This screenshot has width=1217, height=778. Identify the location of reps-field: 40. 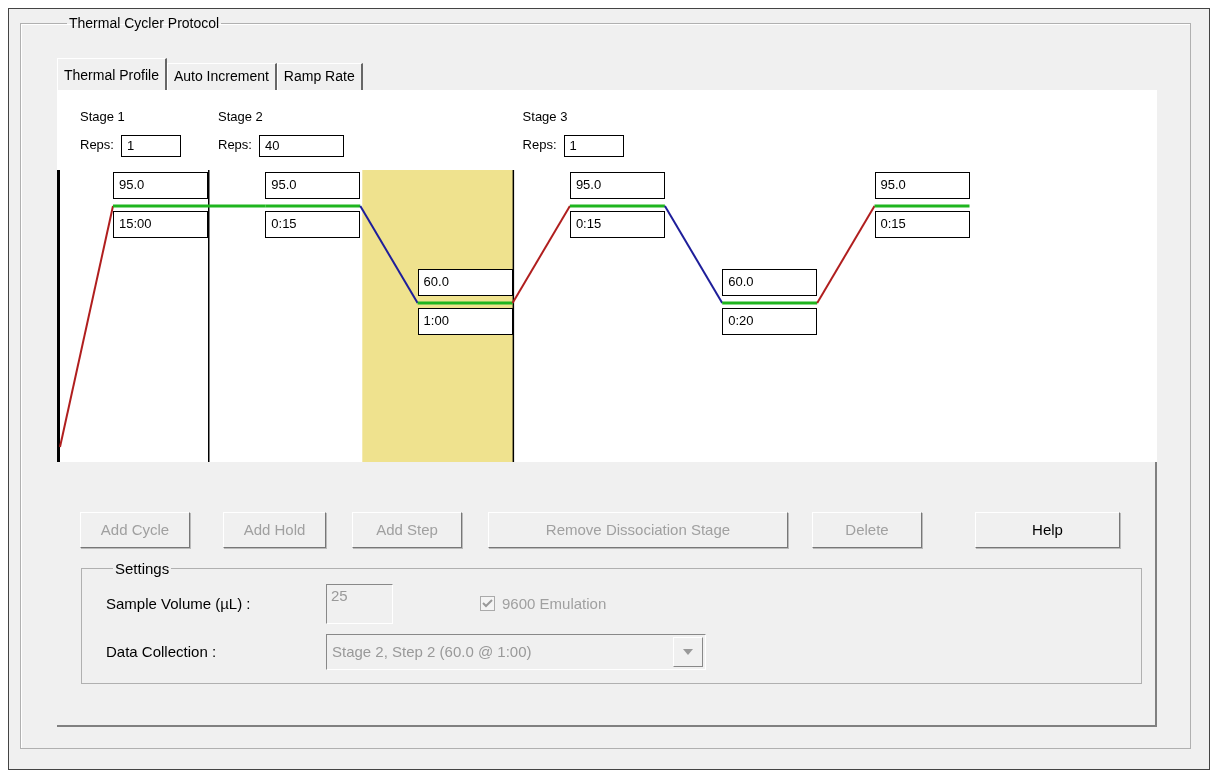
(301, 145).